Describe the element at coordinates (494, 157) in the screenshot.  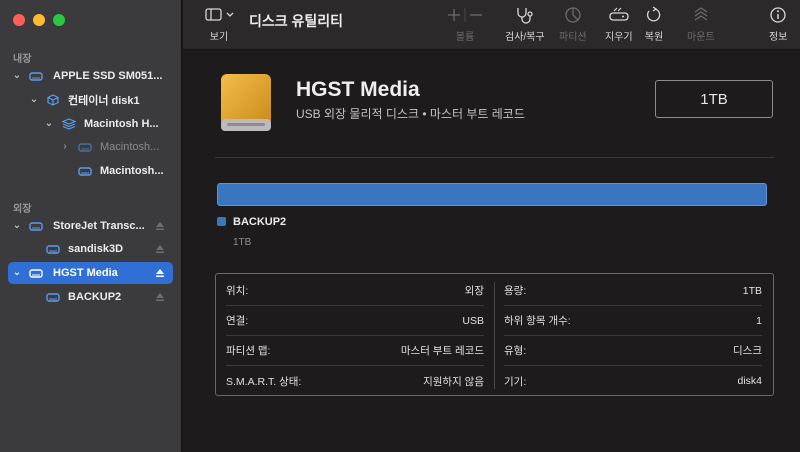
I see `divider` at that location.